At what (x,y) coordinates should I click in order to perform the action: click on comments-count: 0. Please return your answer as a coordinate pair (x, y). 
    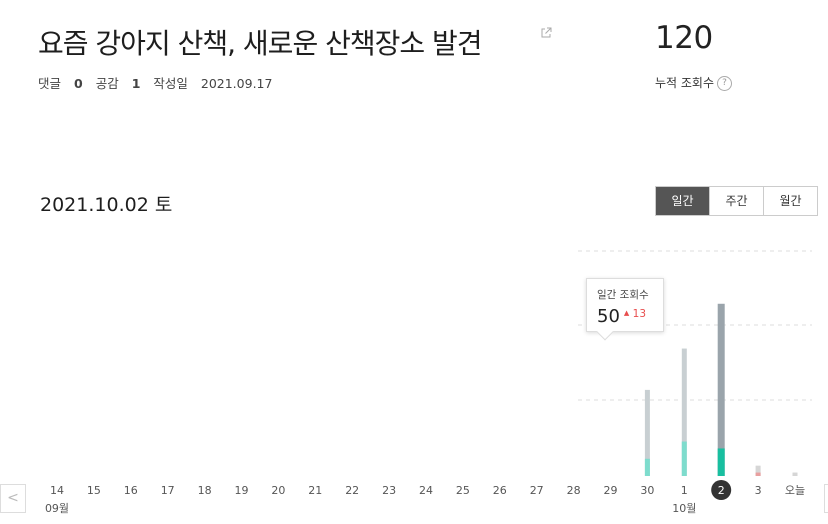
    Looking at the image, I should click on (78, 83).